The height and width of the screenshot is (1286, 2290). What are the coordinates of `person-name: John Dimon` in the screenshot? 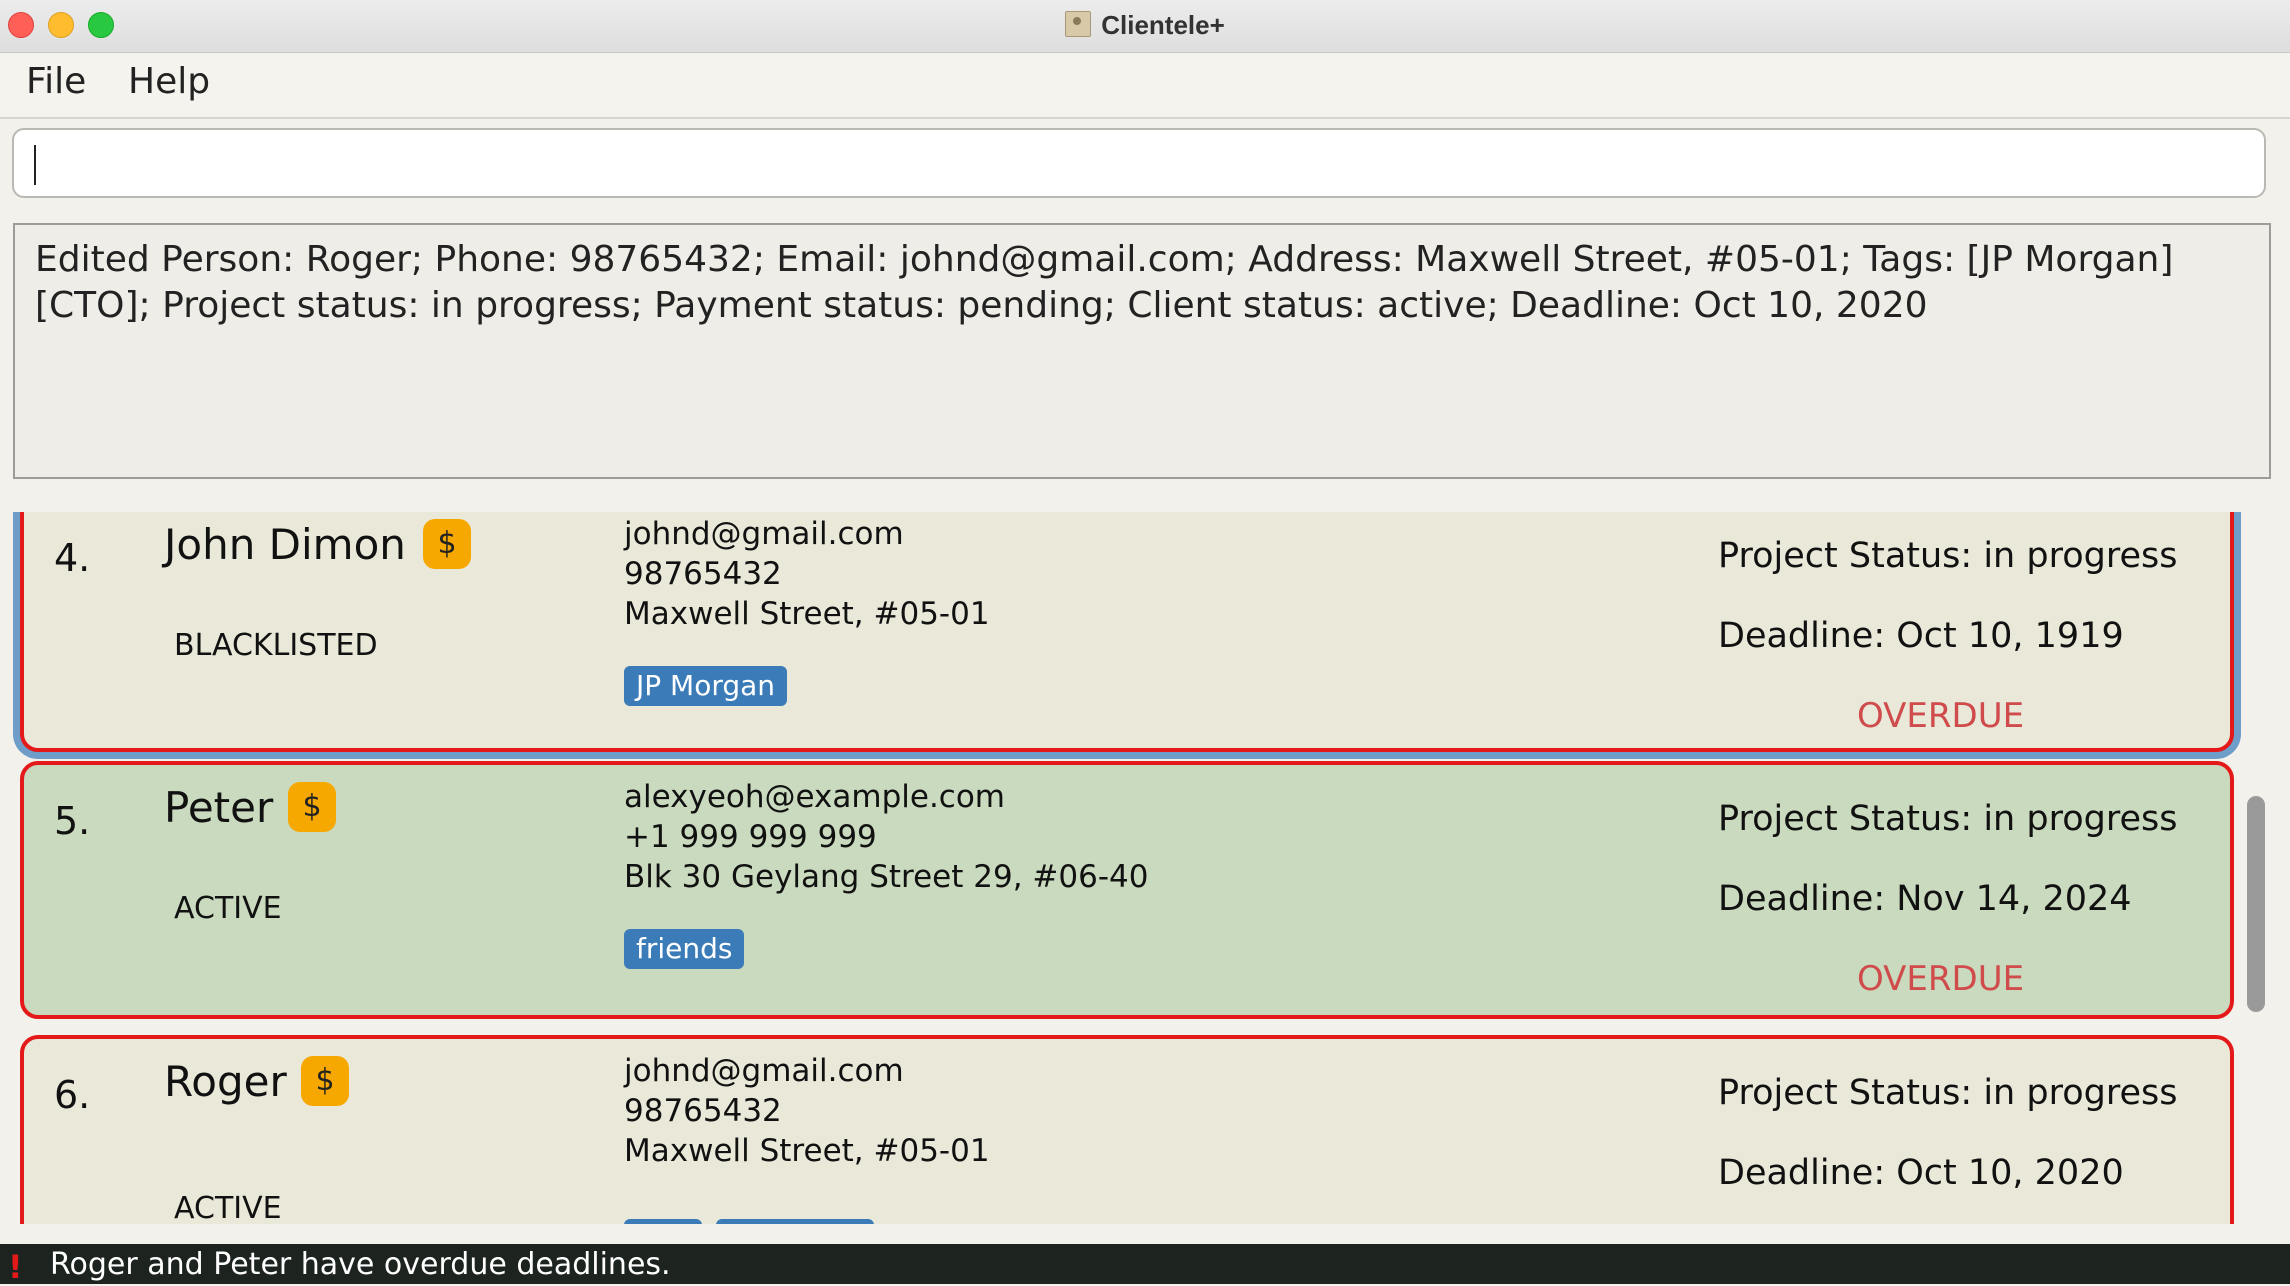 It's located at (285, 544).